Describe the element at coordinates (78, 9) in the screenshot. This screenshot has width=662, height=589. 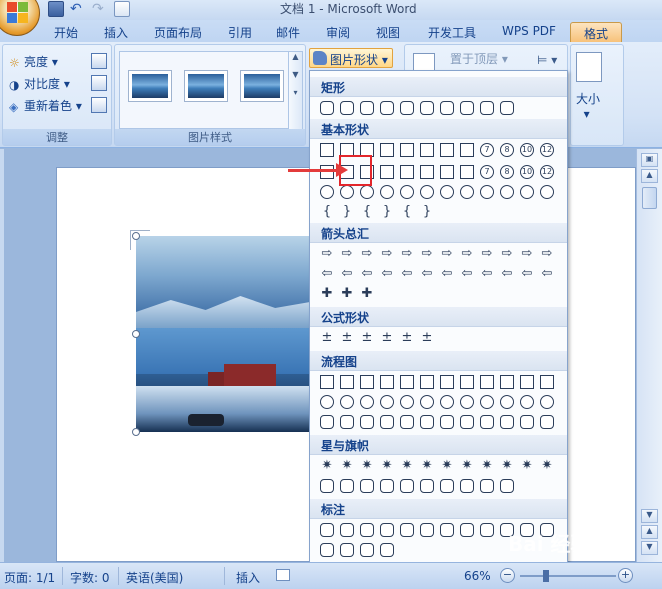
I see `undo-icon: ↶` at that location.